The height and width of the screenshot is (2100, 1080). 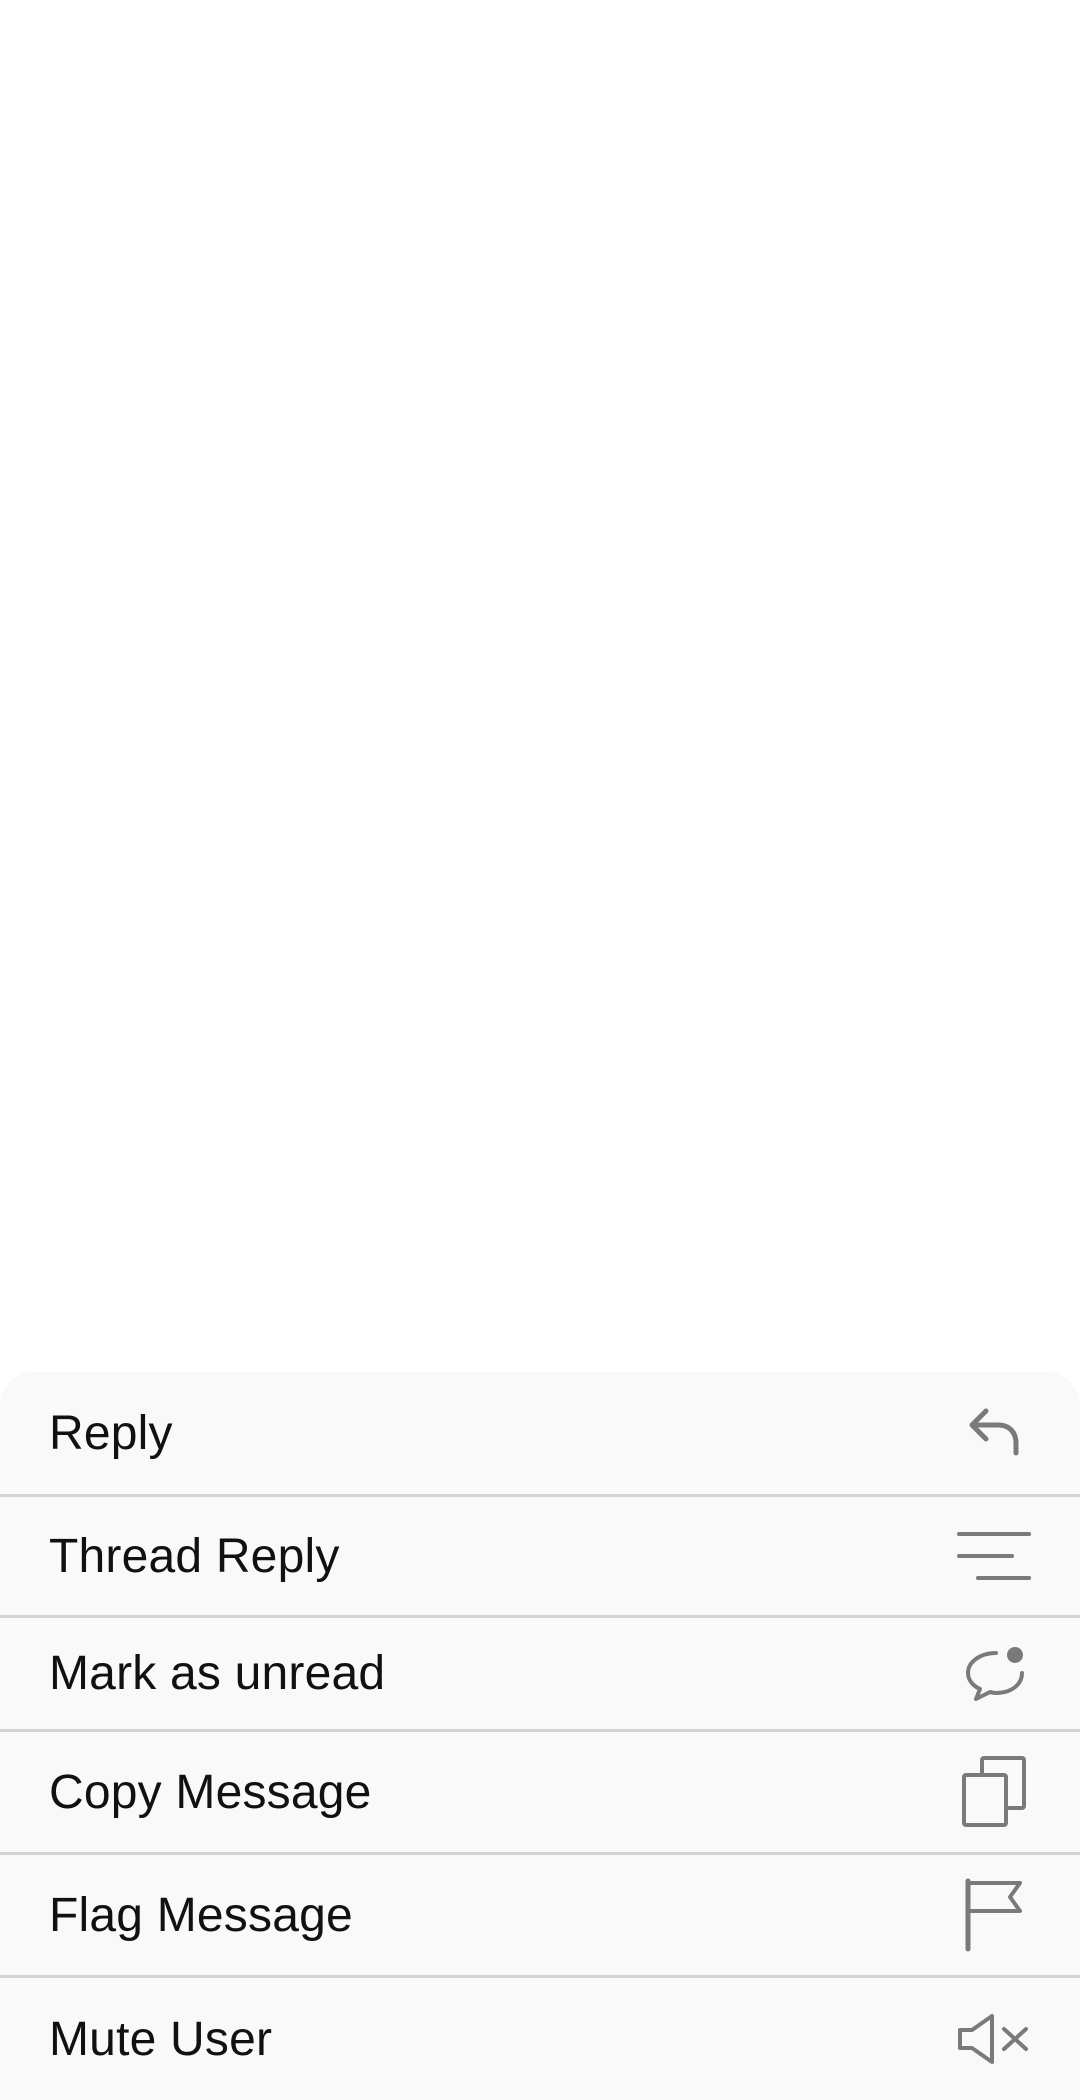 What do you see at coordinates (201, 1915) in the screenshot?
I see `menu-item-label: Flag Message` at bounding box center [201, 1915].